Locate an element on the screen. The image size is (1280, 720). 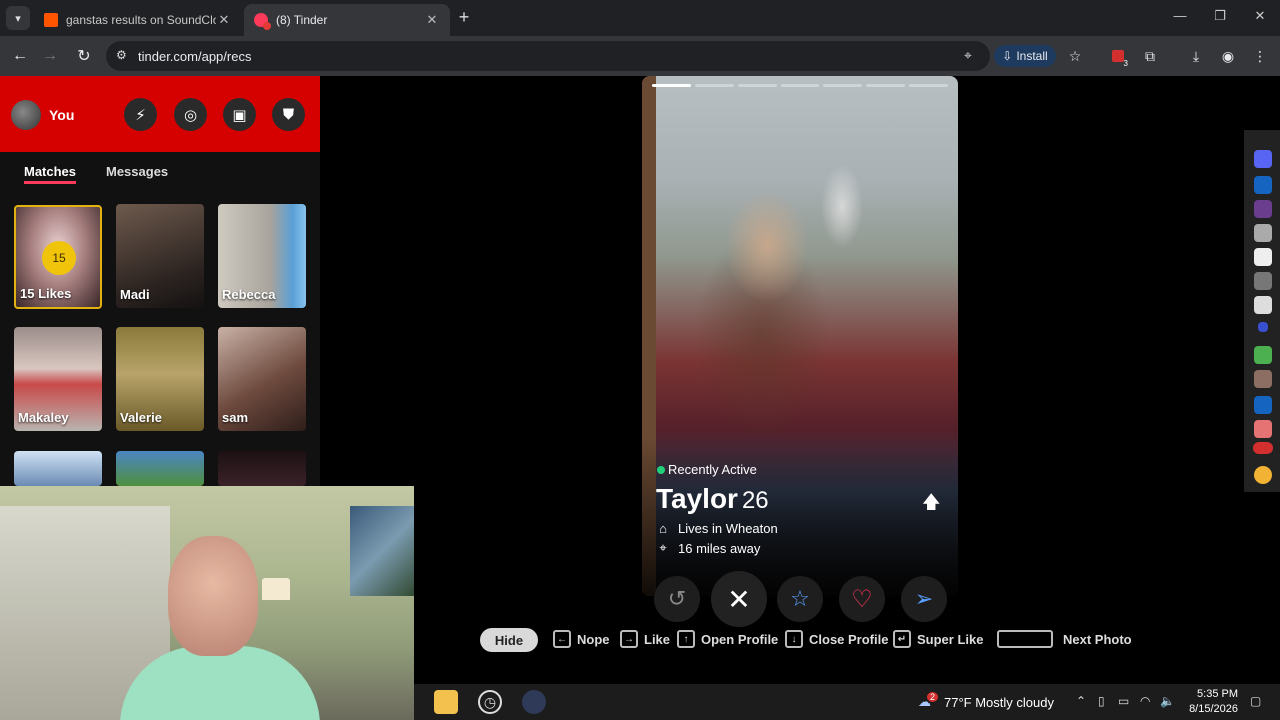
rewind-button: ↺ is located at coordinates (677, 599).